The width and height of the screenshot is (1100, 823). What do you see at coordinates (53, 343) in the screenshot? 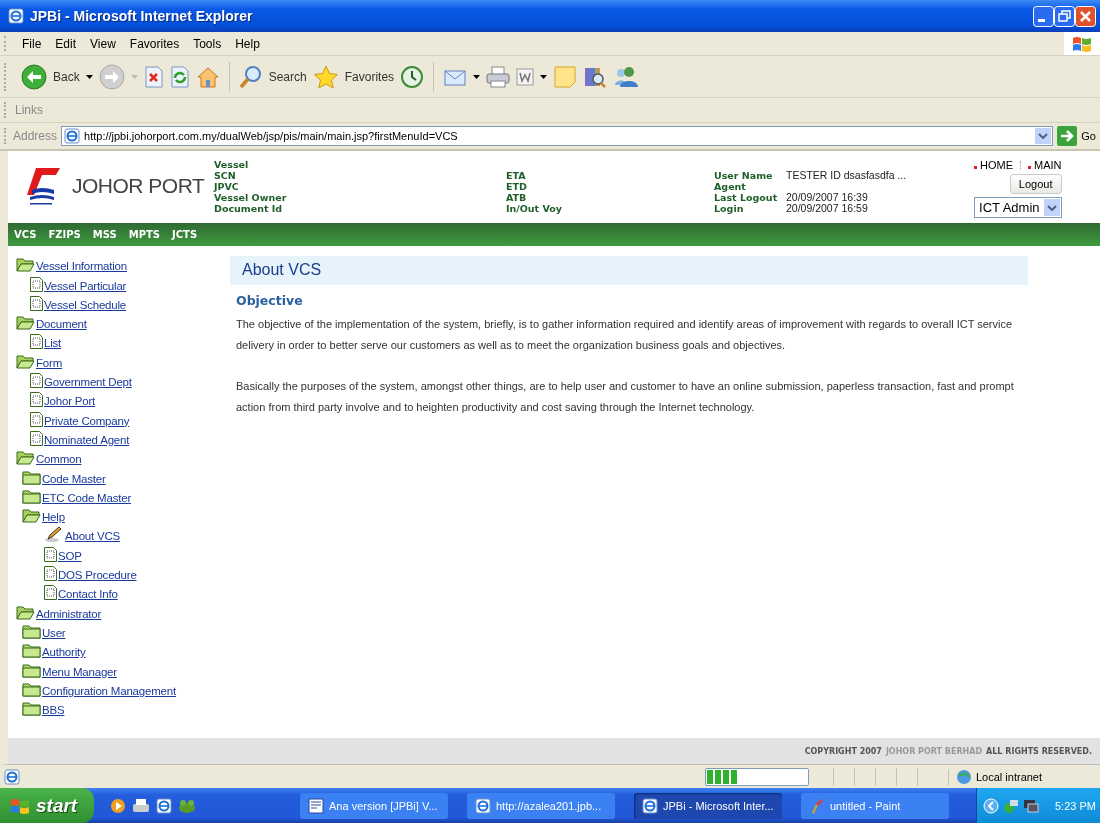
I see `tree-link: List` at bounding box center [53, 343].